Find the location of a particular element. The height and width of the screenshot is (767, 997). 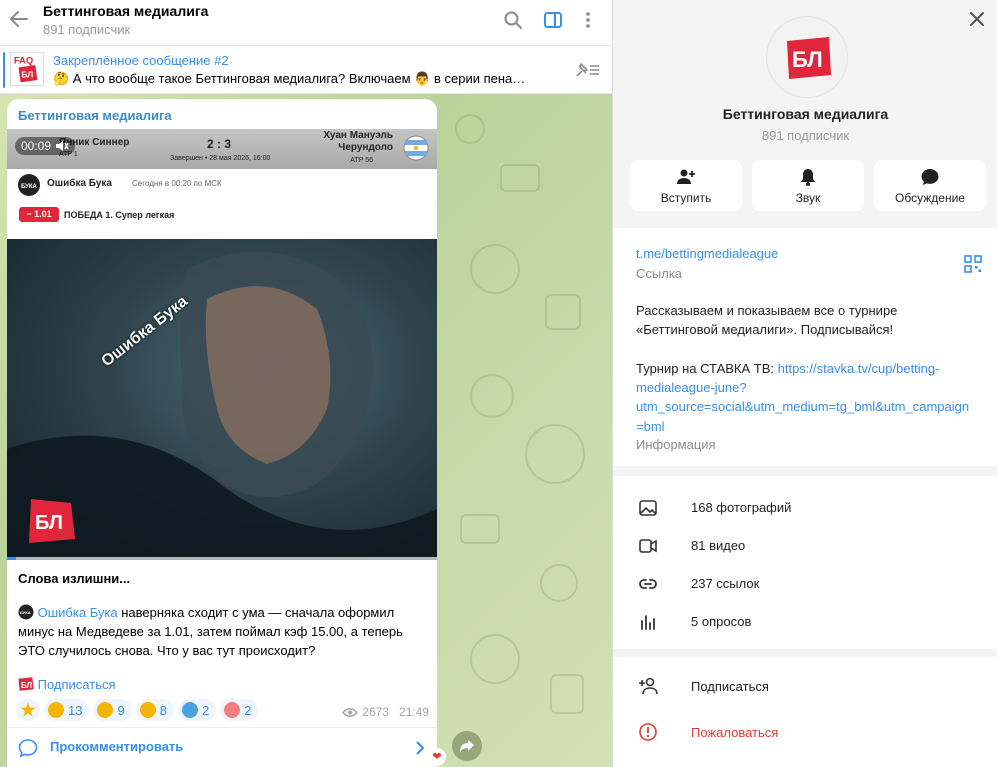

clown-icon is located at coordinates (232, 710).